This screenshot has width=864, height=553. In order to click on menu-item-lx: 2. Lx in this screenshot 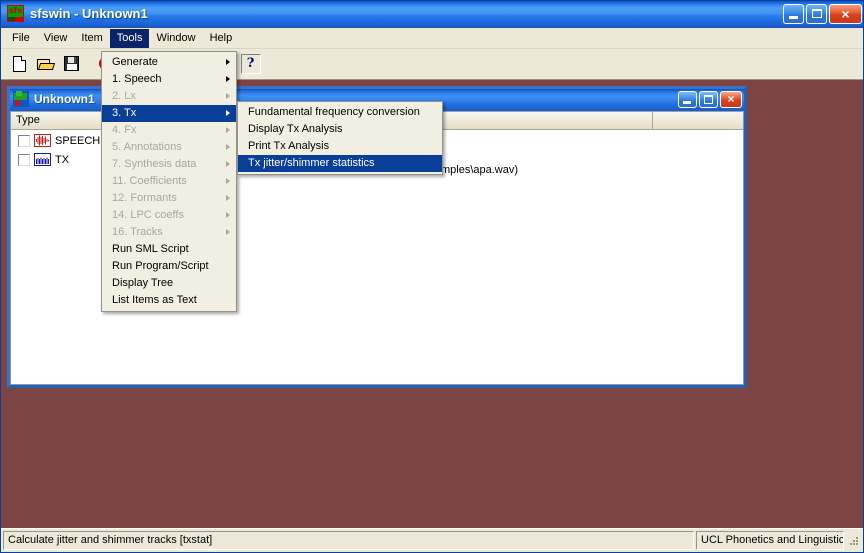, I will do `click(169, 96)`.